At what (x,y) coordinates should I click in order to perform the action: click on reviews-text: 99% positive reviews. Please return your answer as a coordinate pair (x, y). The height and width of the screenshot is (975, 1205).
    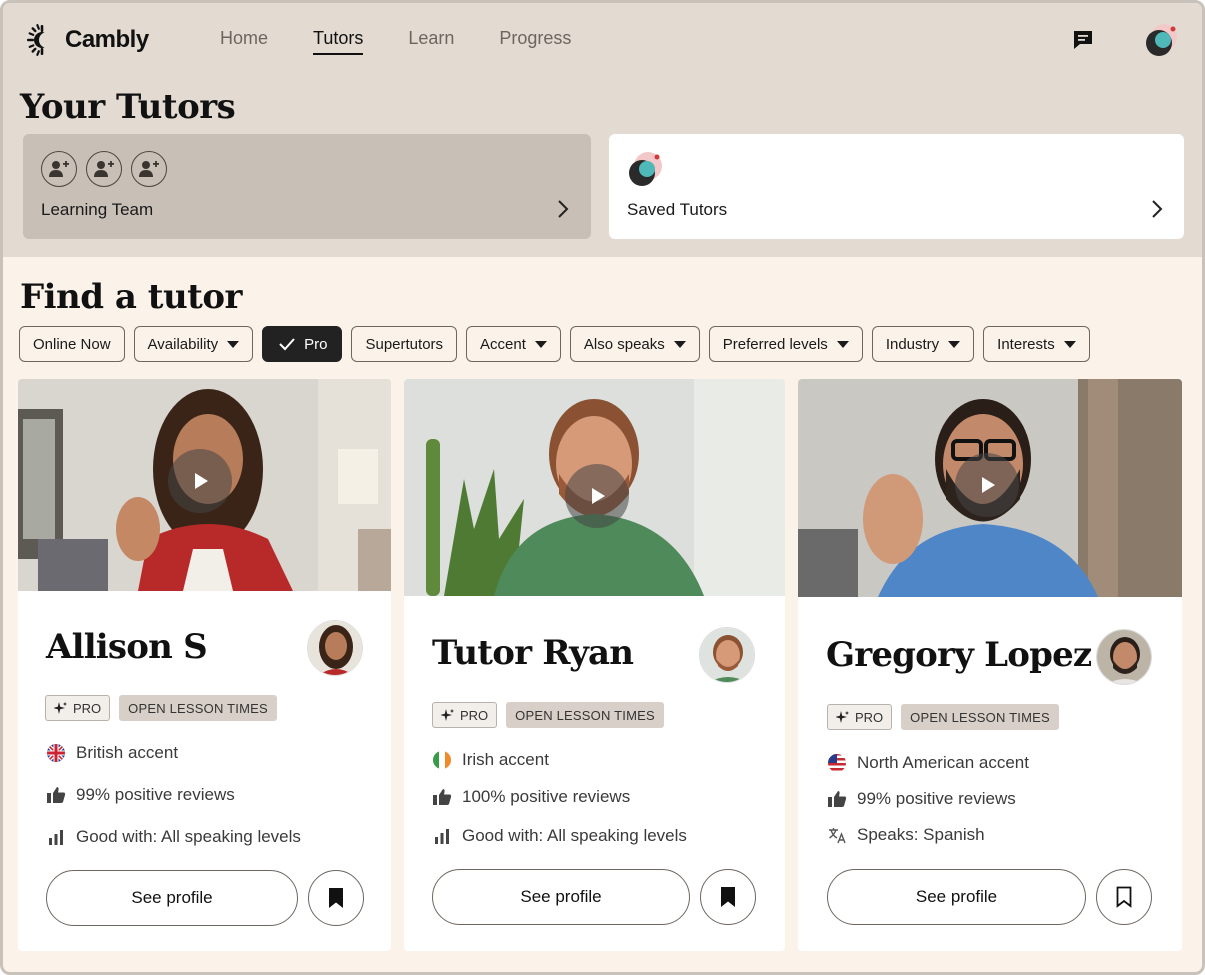
    Looking at the image, I should click on (936, 798).